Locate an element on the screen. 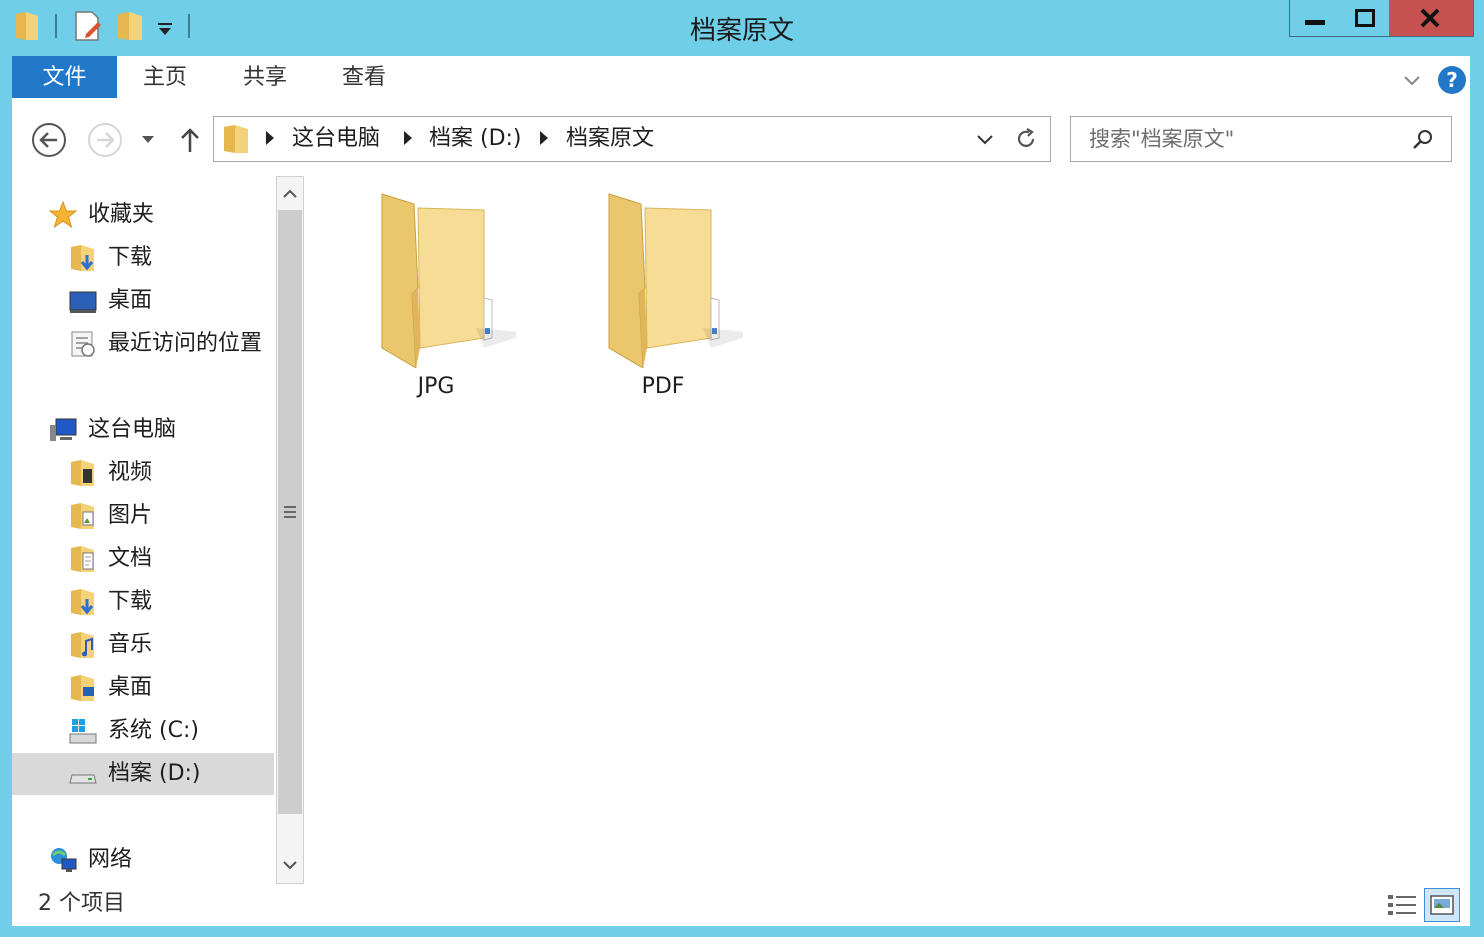  maximize-icon is located at coordinates (1365, 18).